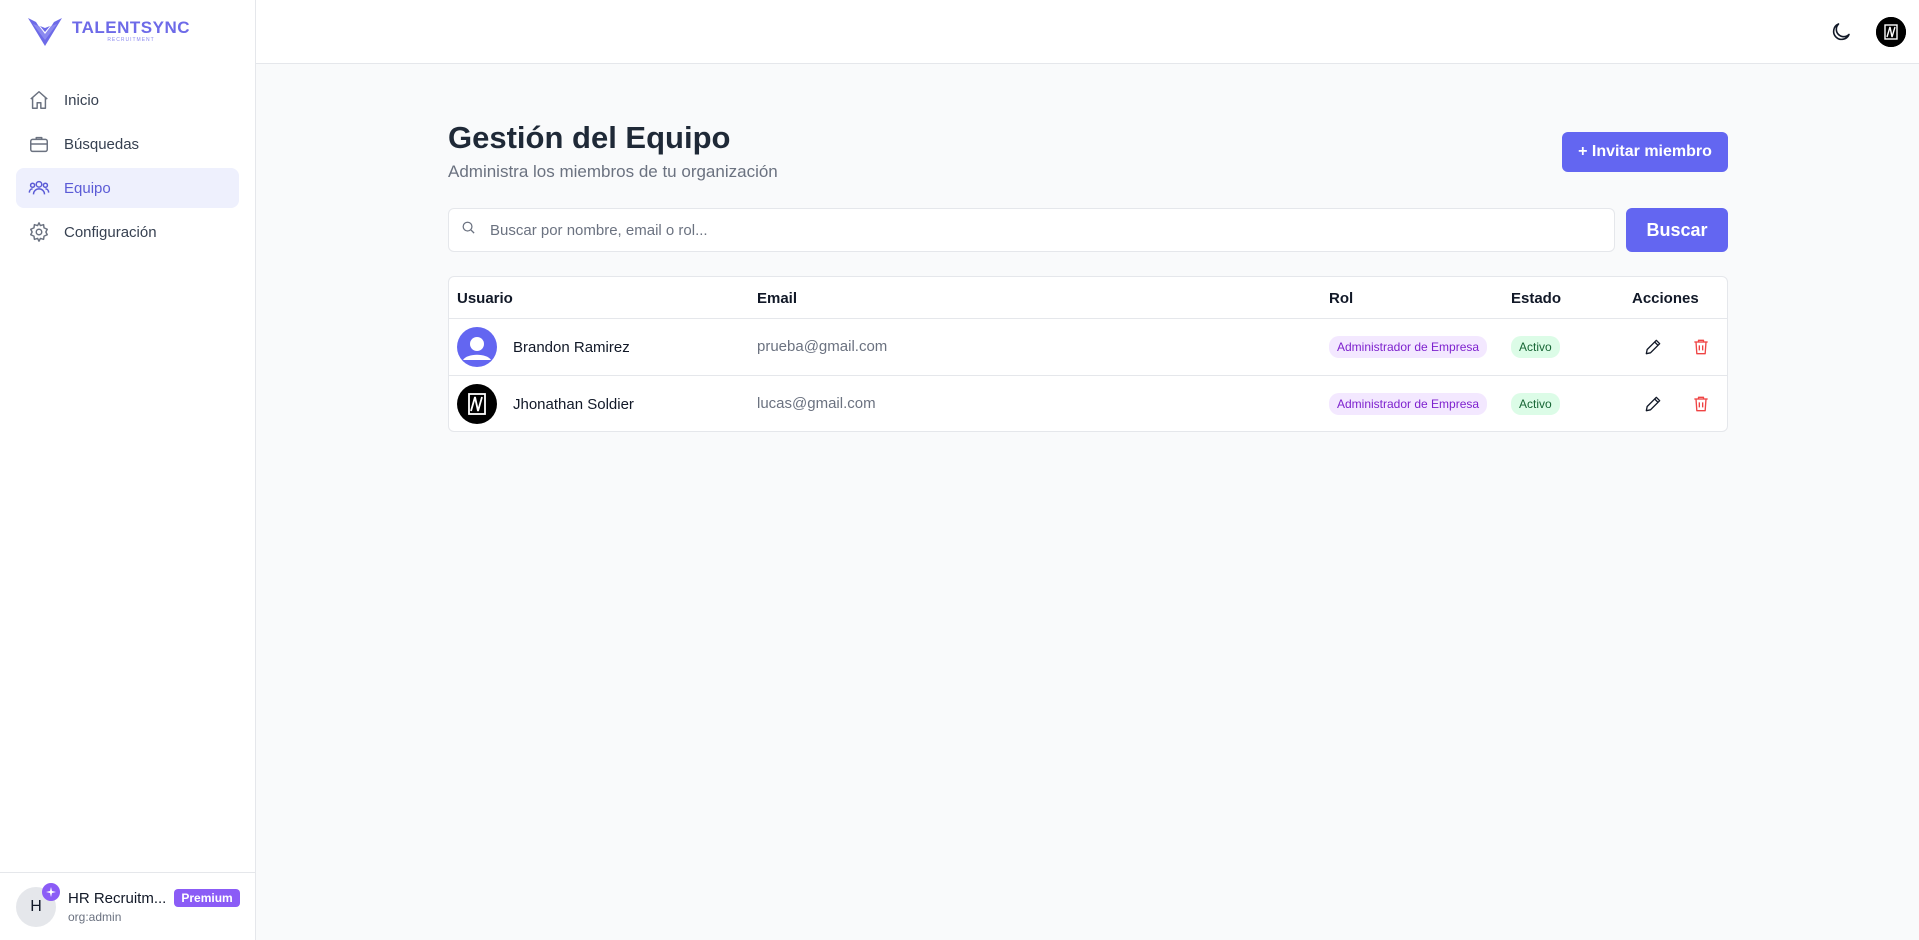 This screenshot has width=1919, height=940. I want to click on user-name: Jhonathan Soldier, so click(573, 404).